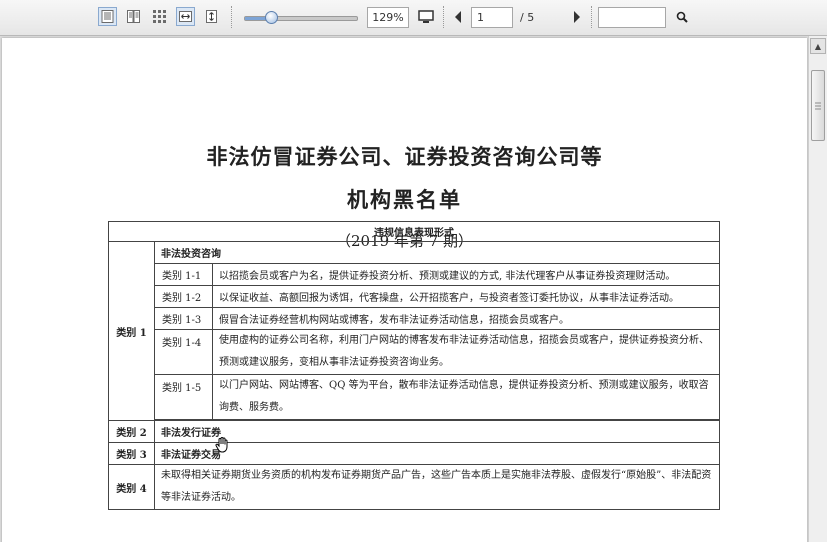 The width and height of the screenshot is (827, 542). What do you see at coordinates (414, 231) in the screenshot?
I see `table-header: 违规信息表现形式` at bounding box center [414, 231].